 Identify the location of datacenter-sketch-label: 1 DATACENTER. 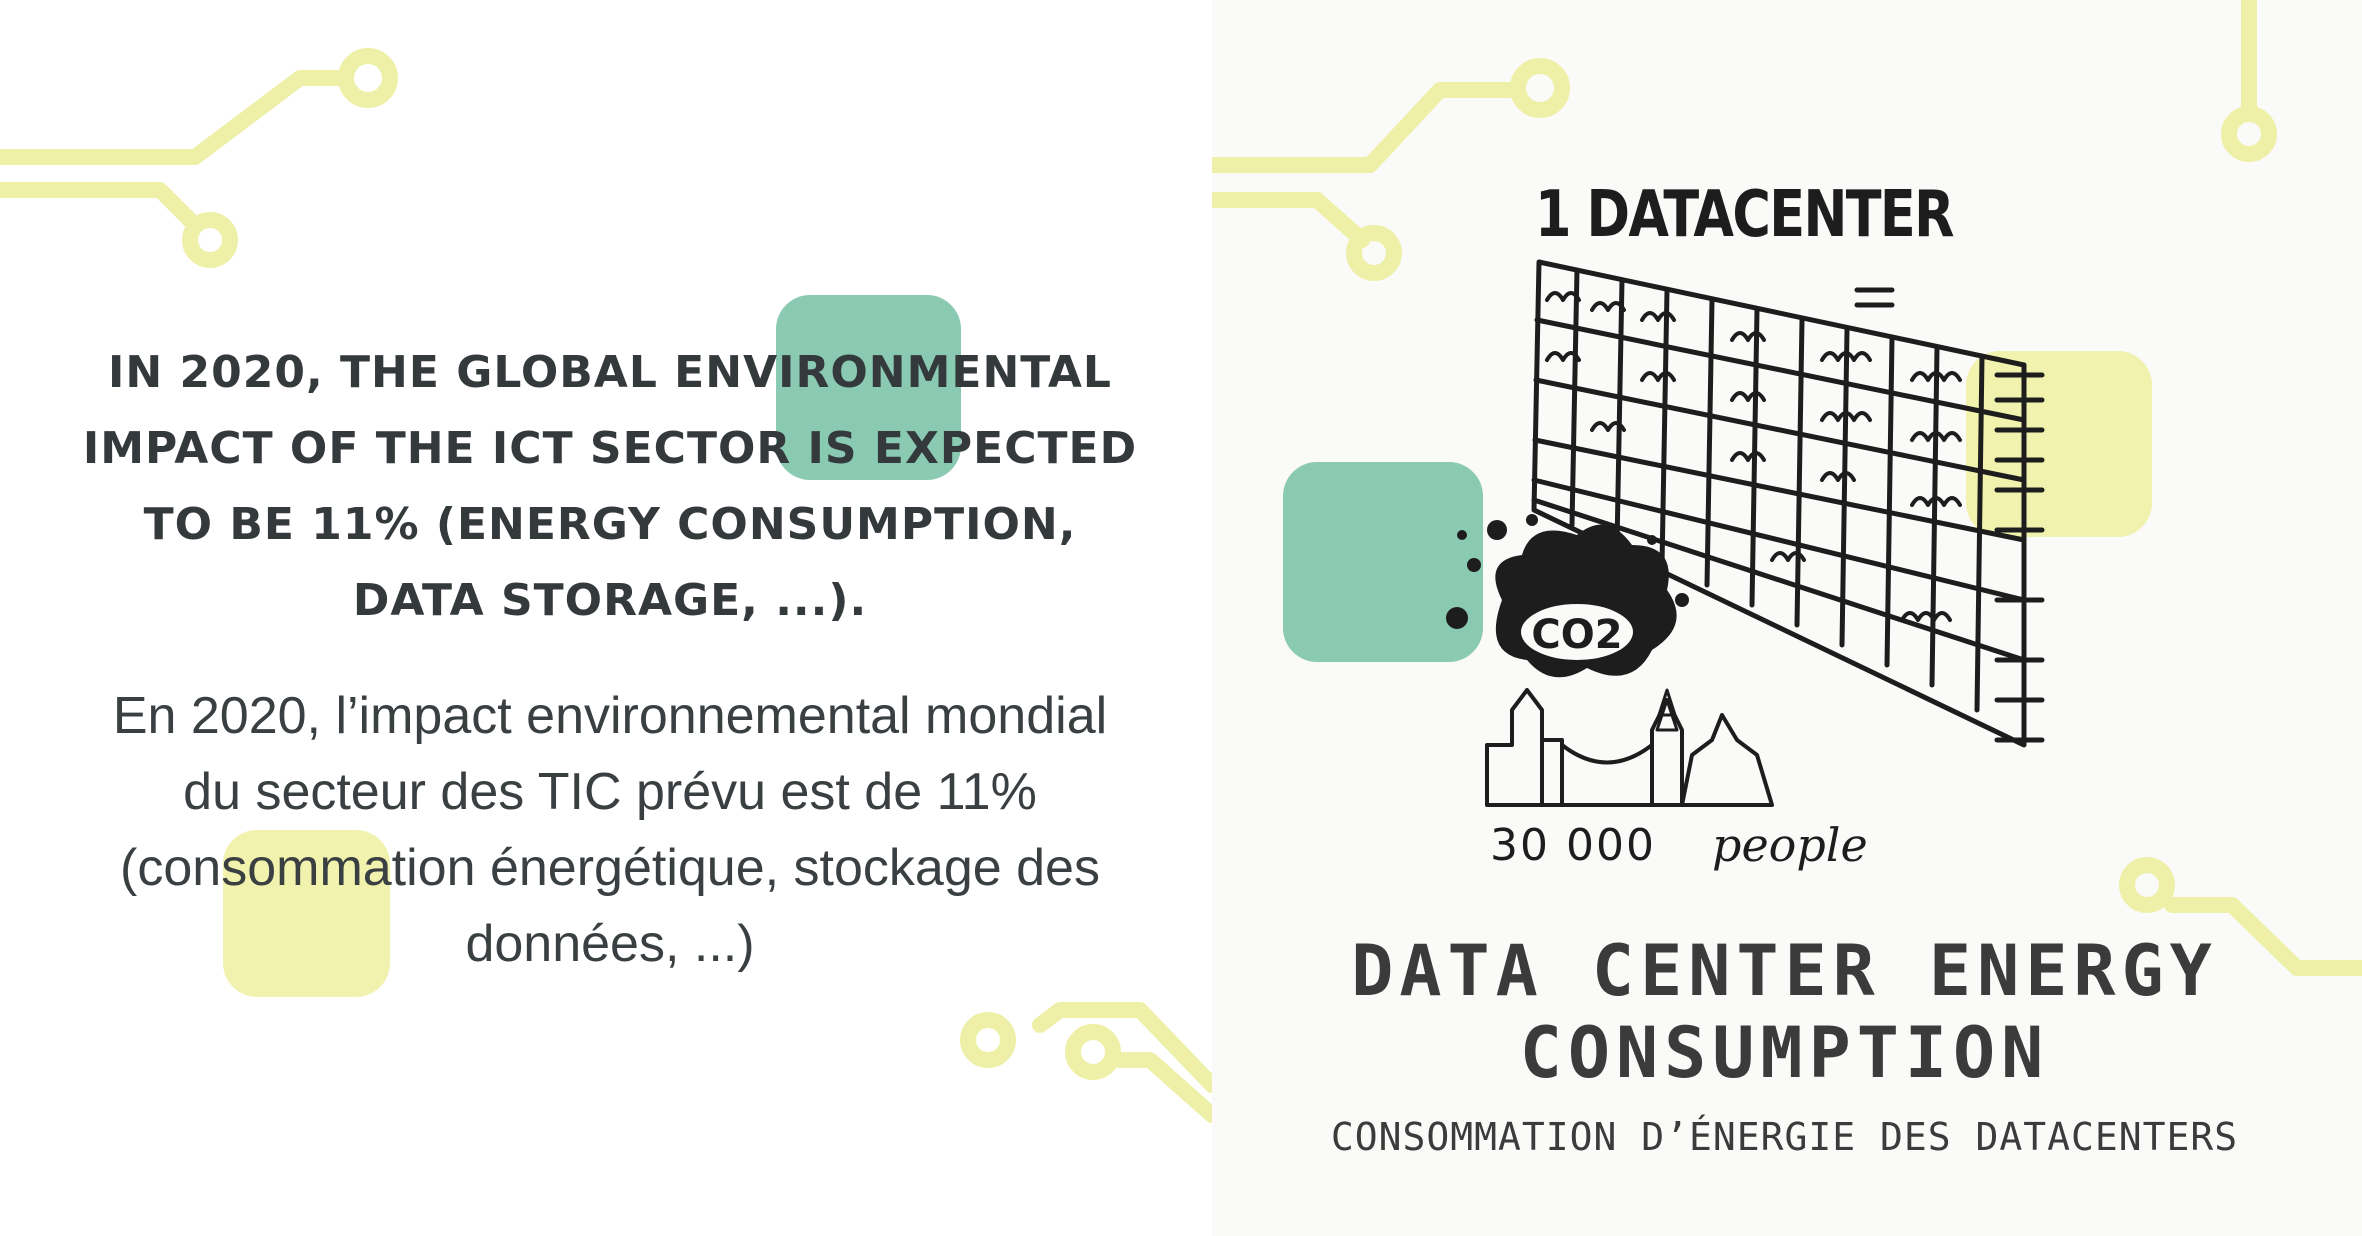
(1745, 215).